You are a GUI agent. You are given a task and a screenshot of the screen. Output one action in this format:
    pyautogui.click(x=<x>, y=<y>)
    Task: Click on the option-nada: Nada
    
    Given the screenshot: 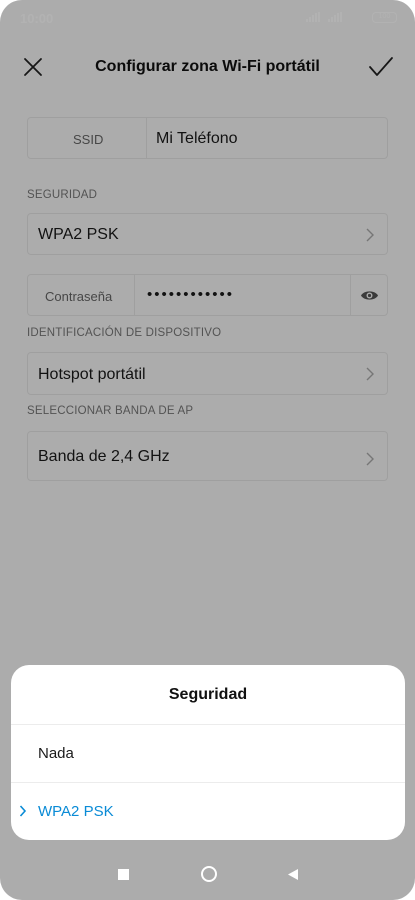 What is the action you would take?
    pyautogui.click(x=208, y=753)
    